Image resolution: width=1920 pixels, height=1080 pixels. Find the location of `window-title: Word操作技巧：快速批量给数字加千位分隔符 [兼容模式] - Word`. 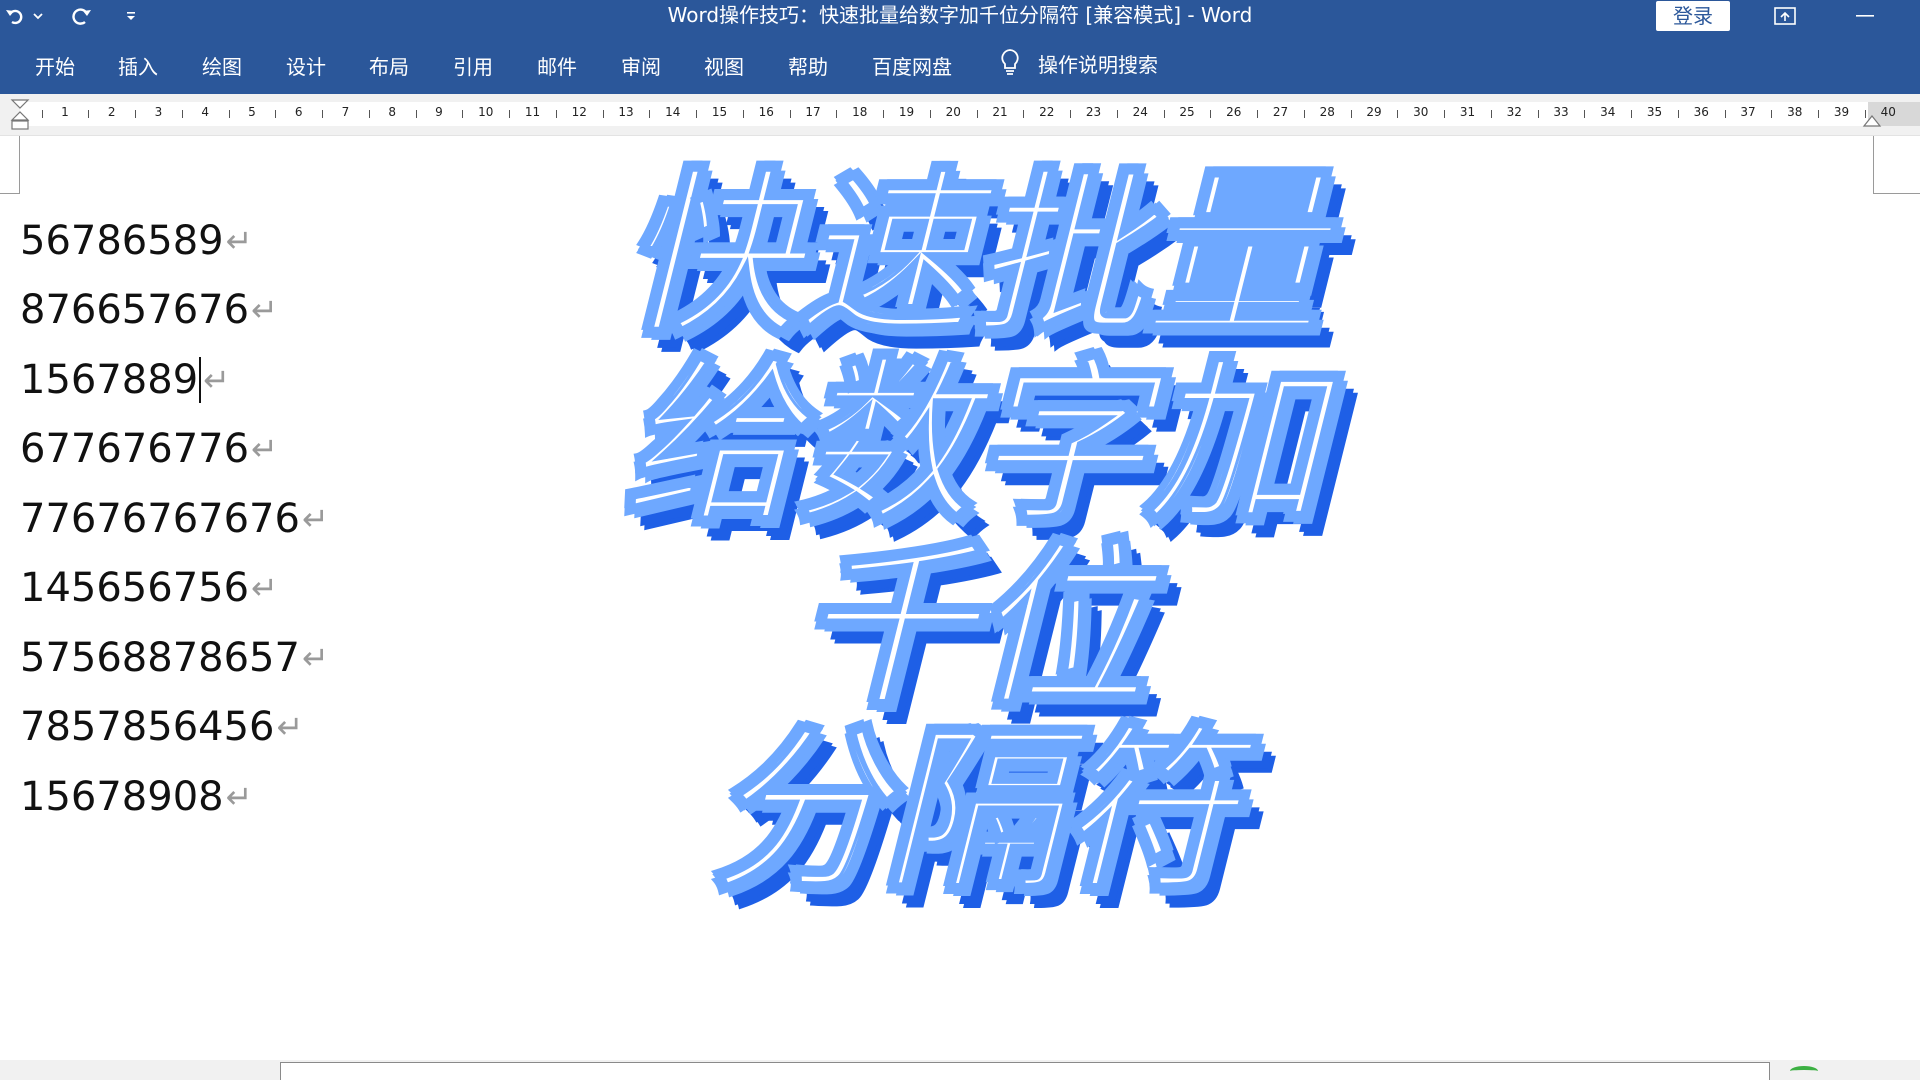

window-title: Word操作技巧：快速批量给数字加千位分隔符 [兼容模式] - Word is located at coordinates (960, 15).